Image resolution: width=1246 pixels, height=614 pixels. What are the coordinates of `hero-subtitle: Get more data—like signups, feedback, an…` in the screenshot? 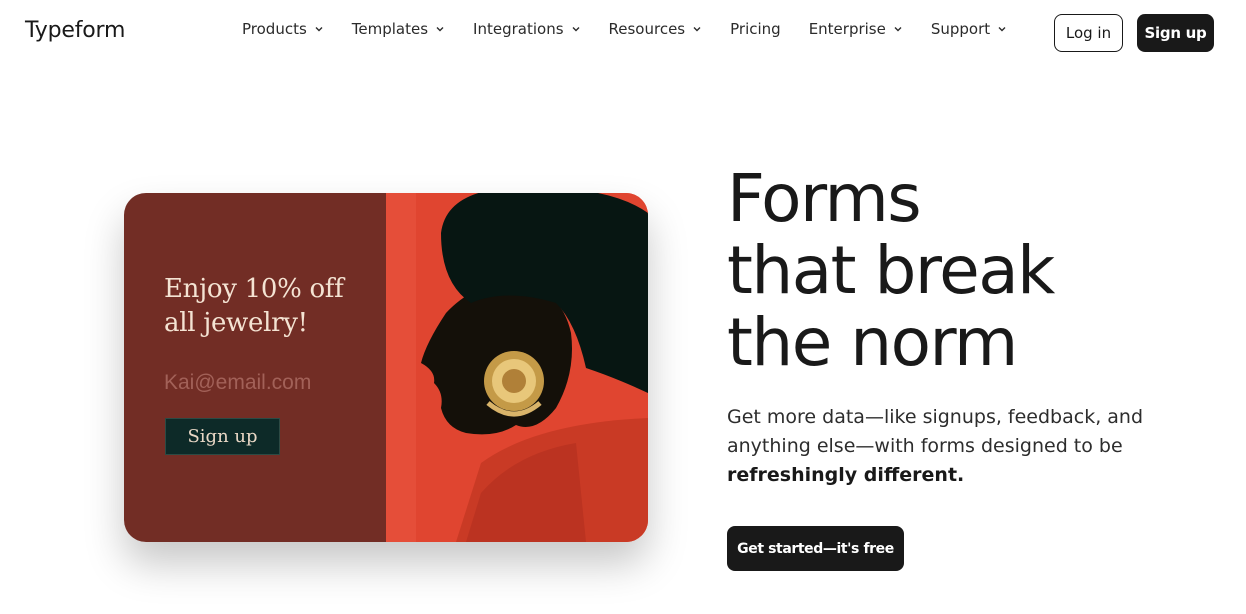 It's located at (947, 446).